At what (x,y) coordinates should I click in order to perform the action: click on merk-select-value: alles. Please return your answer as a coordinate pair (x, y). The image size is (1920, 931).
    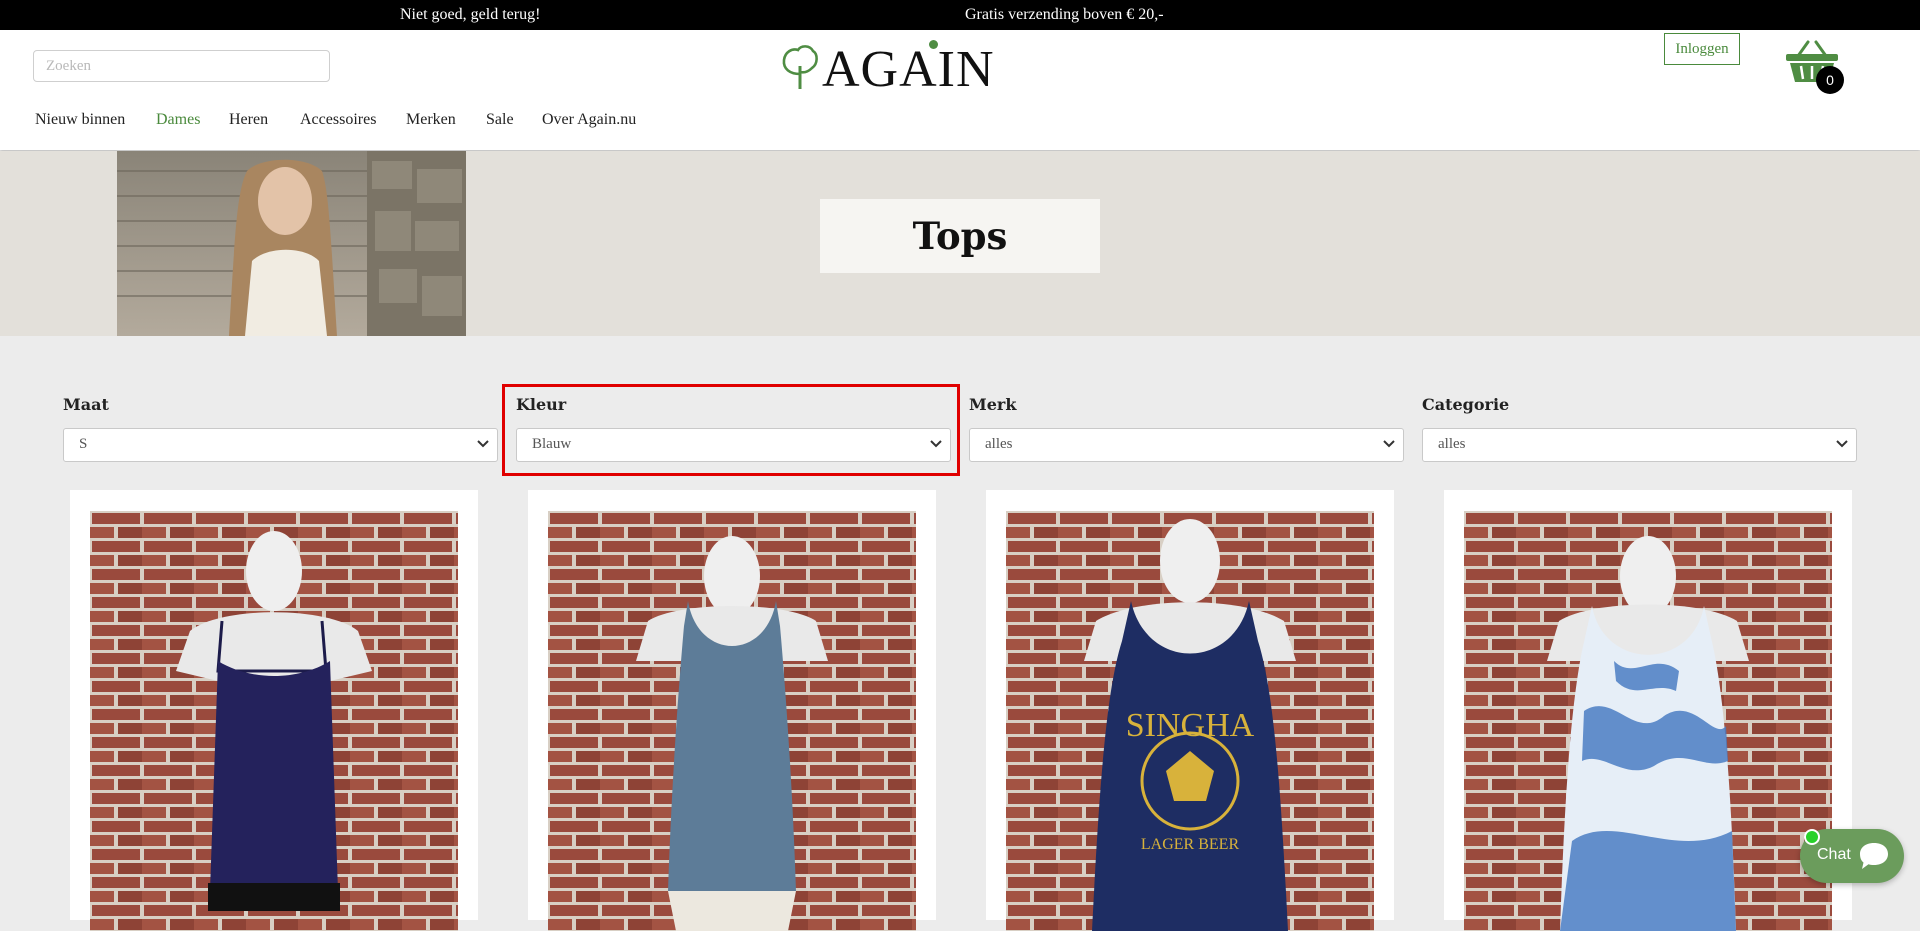
    Looking at the image, I should click on (999, 444).